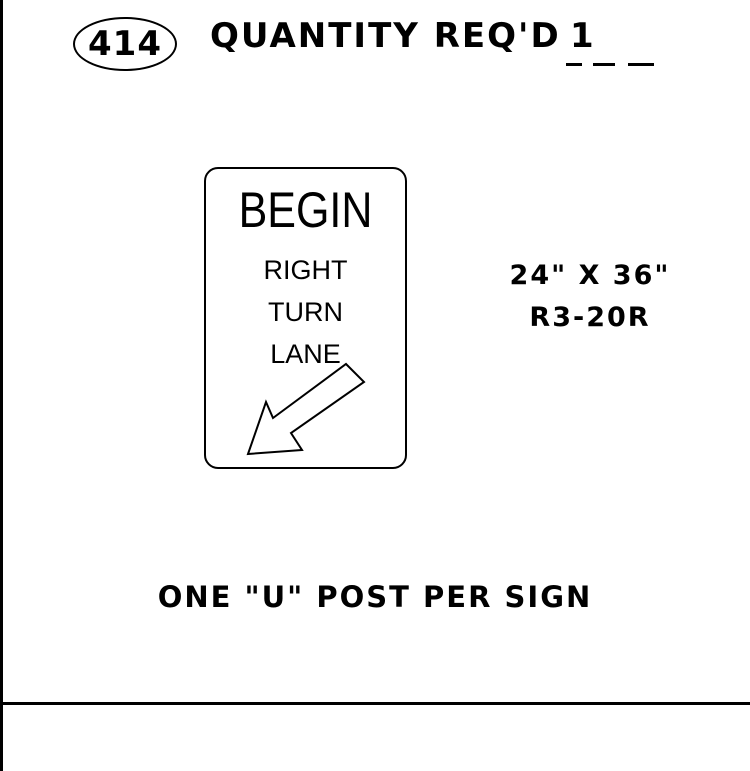 This screenshot has height=771, width=750. Describe the element at coordinates (641, 64) in the screenshot. I see `quantity-blank-dash-right` at that location.